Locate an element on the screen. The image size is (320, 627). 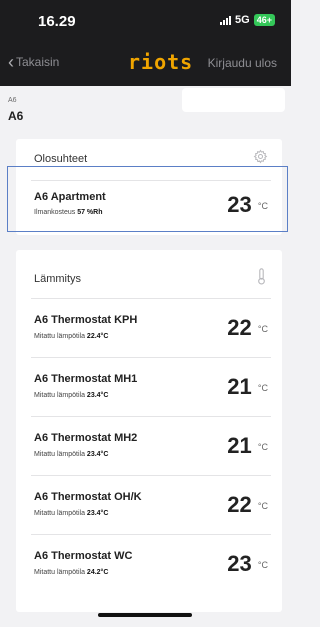
conditions-header: Olosuhteet is located at coordinates (61, 159).